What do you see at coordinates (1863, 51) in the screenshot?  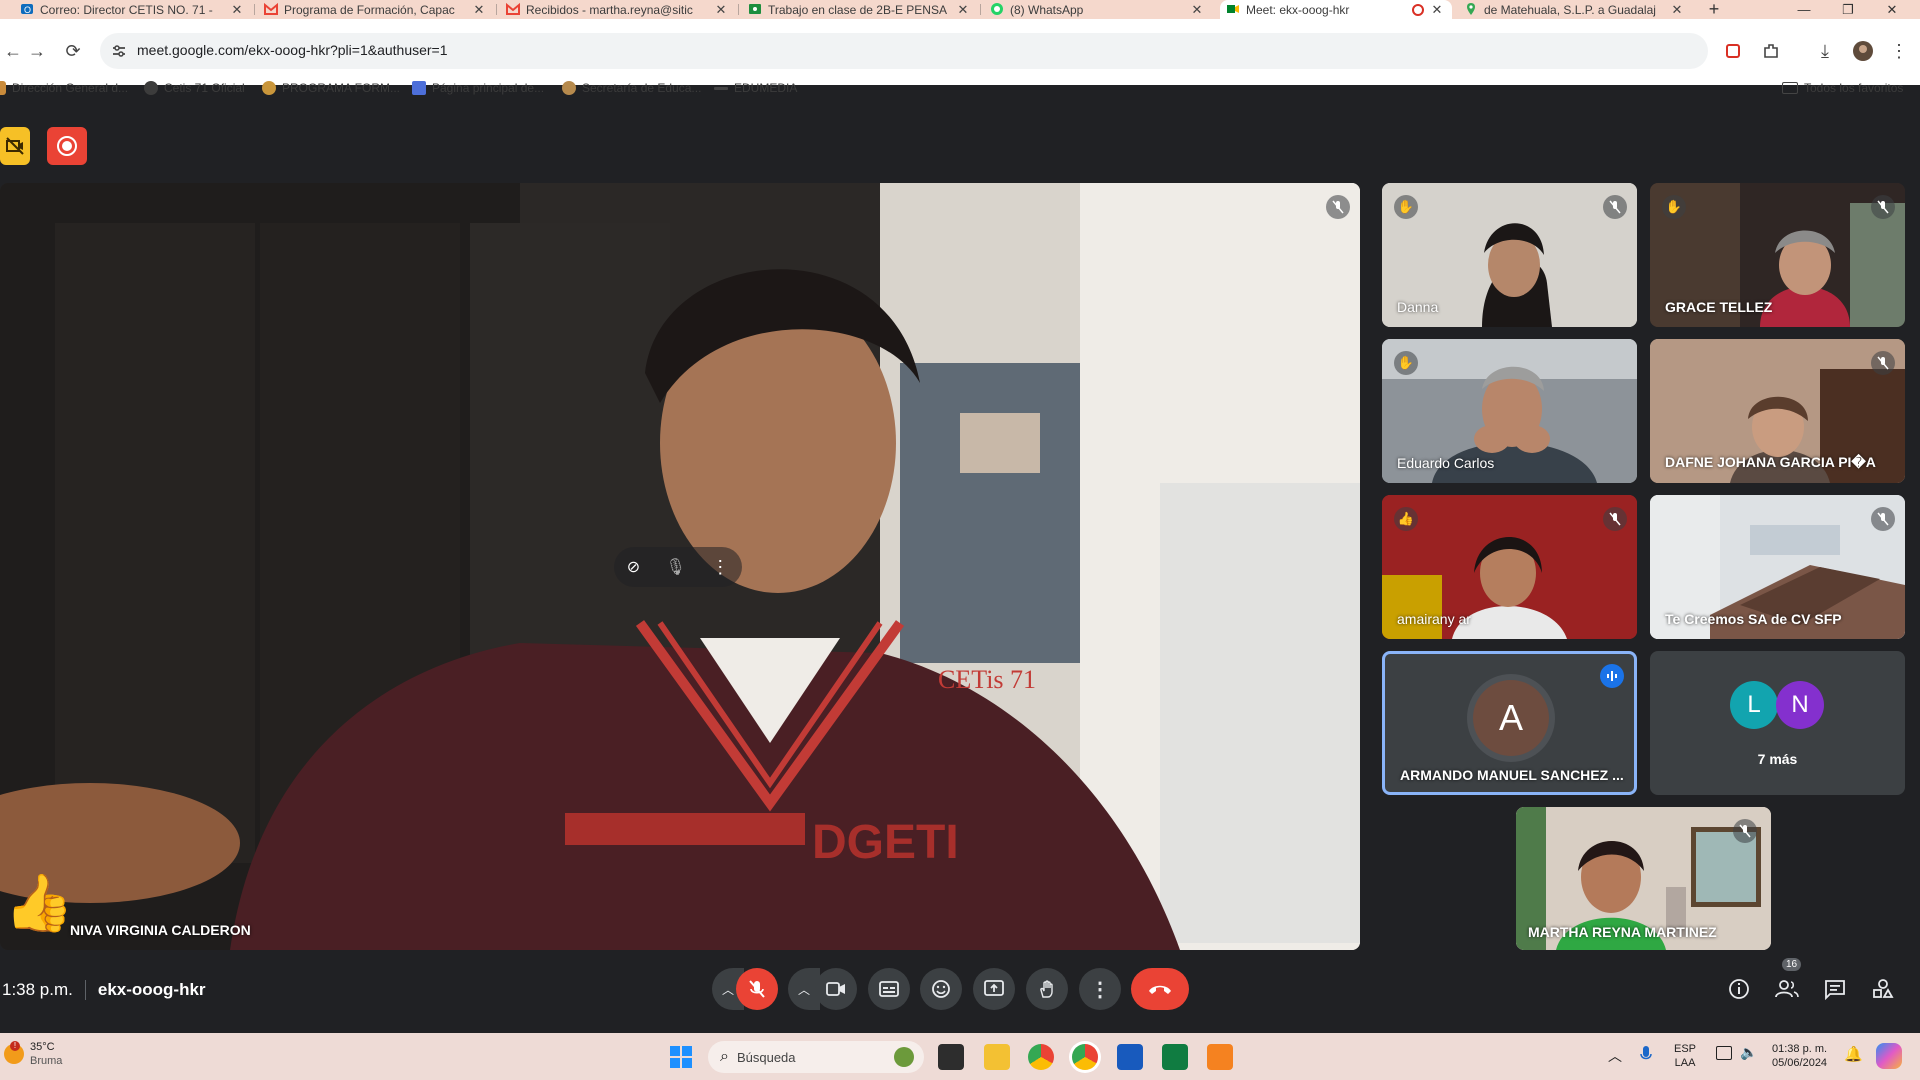 I see `profile-avatar` at bounding box center [1863, 51].